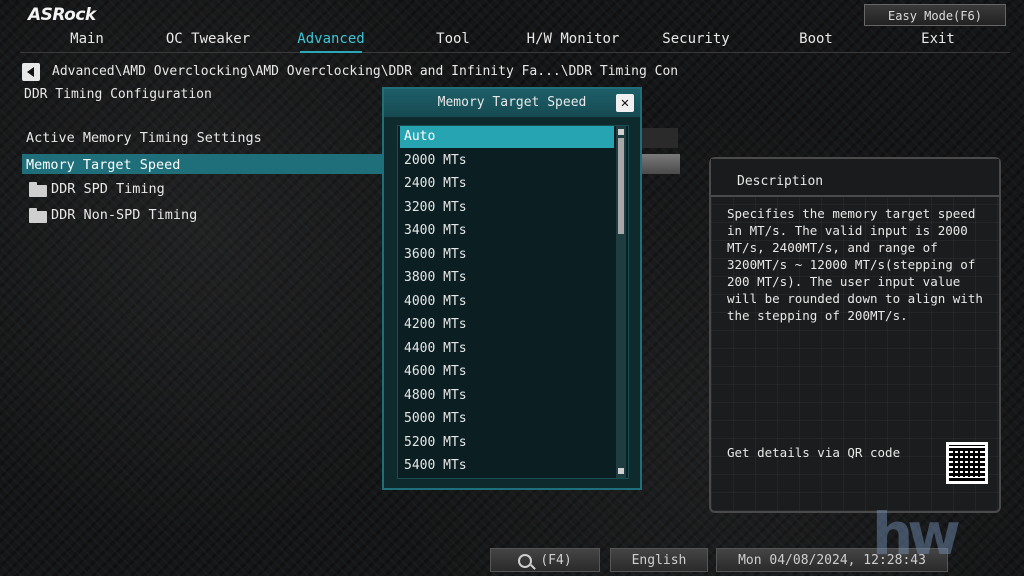 The width and height of the screenshot is (1024, 576). What do you see at coordinates (515, 52) in the screenshot?
I see `nav-divider` at bounding box center [515, 52].